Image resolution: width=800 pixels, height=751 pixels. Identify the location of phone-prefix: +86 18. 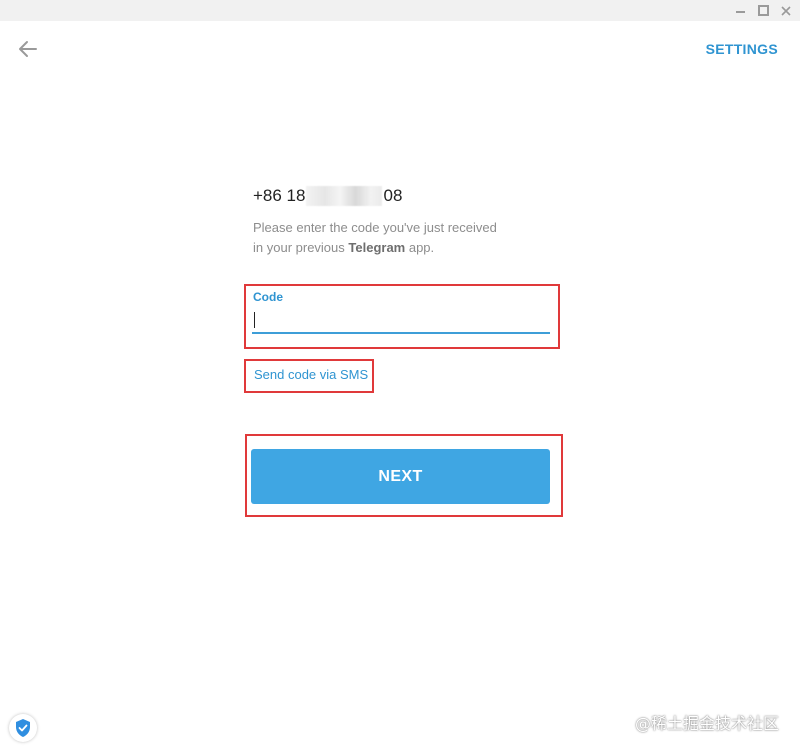
(279, 195).